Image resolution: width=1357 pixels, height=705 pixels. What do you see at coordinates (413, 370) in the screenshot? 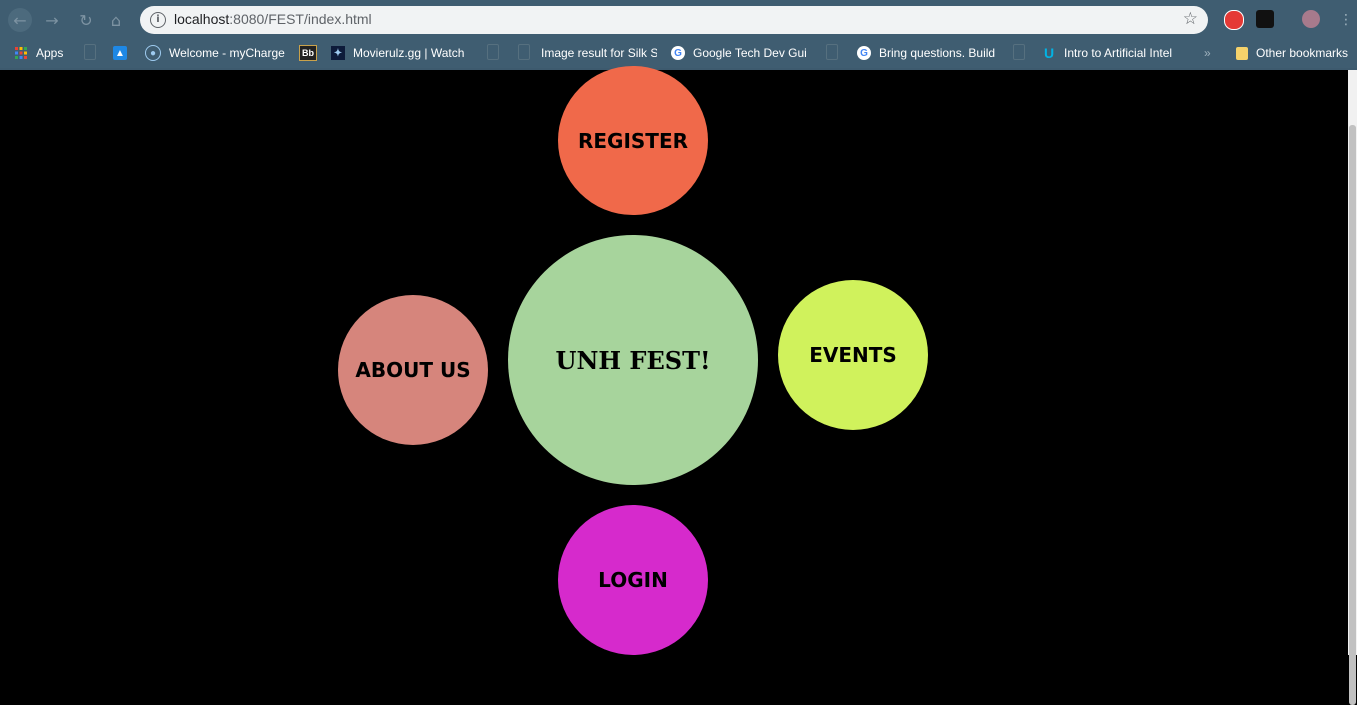
I see `about-us-button: ABOUT US` at bounding box center [413, 370].